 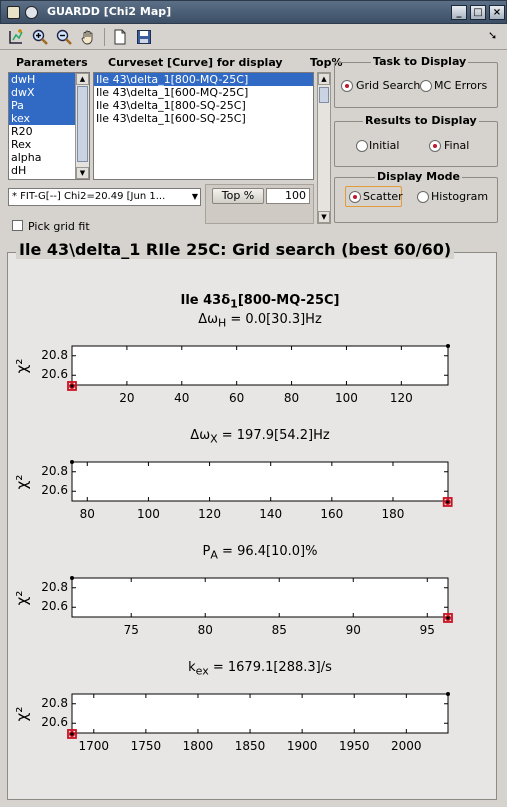 I want to click on x-tick-label: 1750, so click(x=146, y=746).